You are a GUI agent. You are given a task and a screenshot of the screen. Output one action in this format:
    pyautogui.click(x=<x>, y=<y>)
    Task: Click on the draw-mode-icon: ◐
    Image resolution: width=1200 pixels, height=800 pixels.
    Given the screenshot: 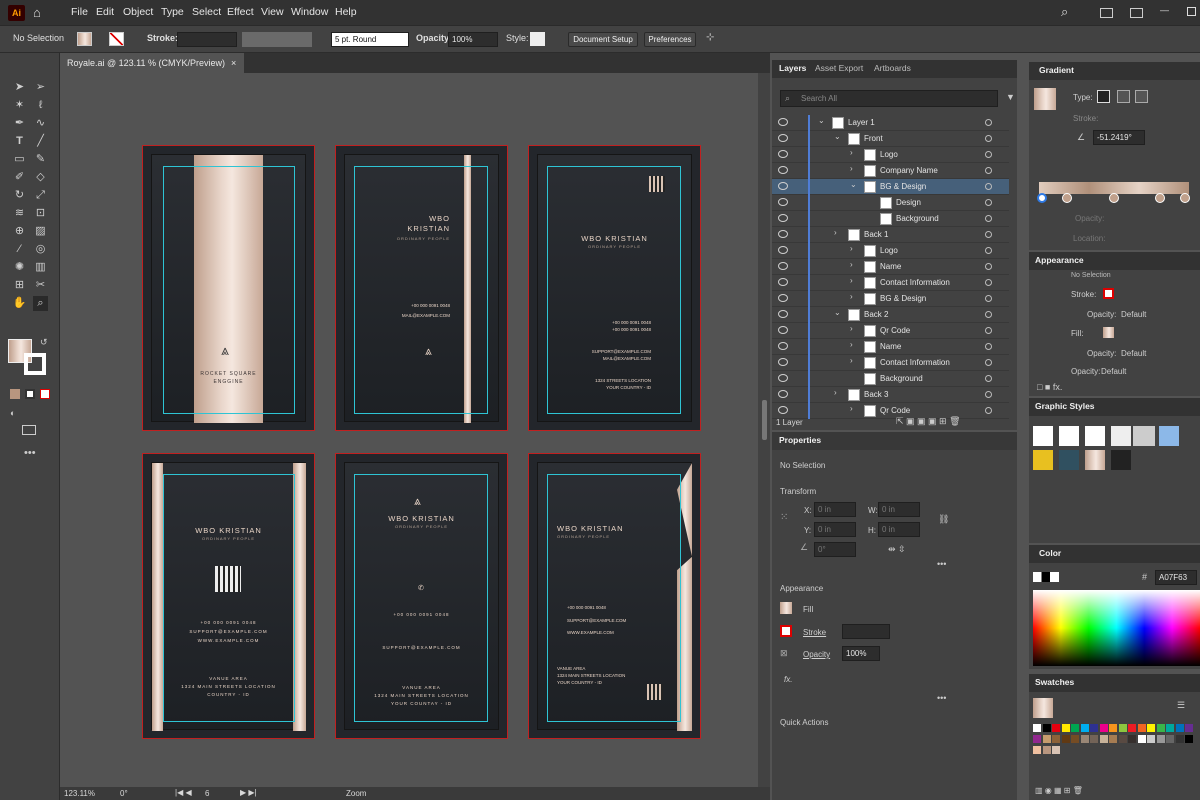 What is the action you would take?
    pyautogui.click(x=12, y=413)
    